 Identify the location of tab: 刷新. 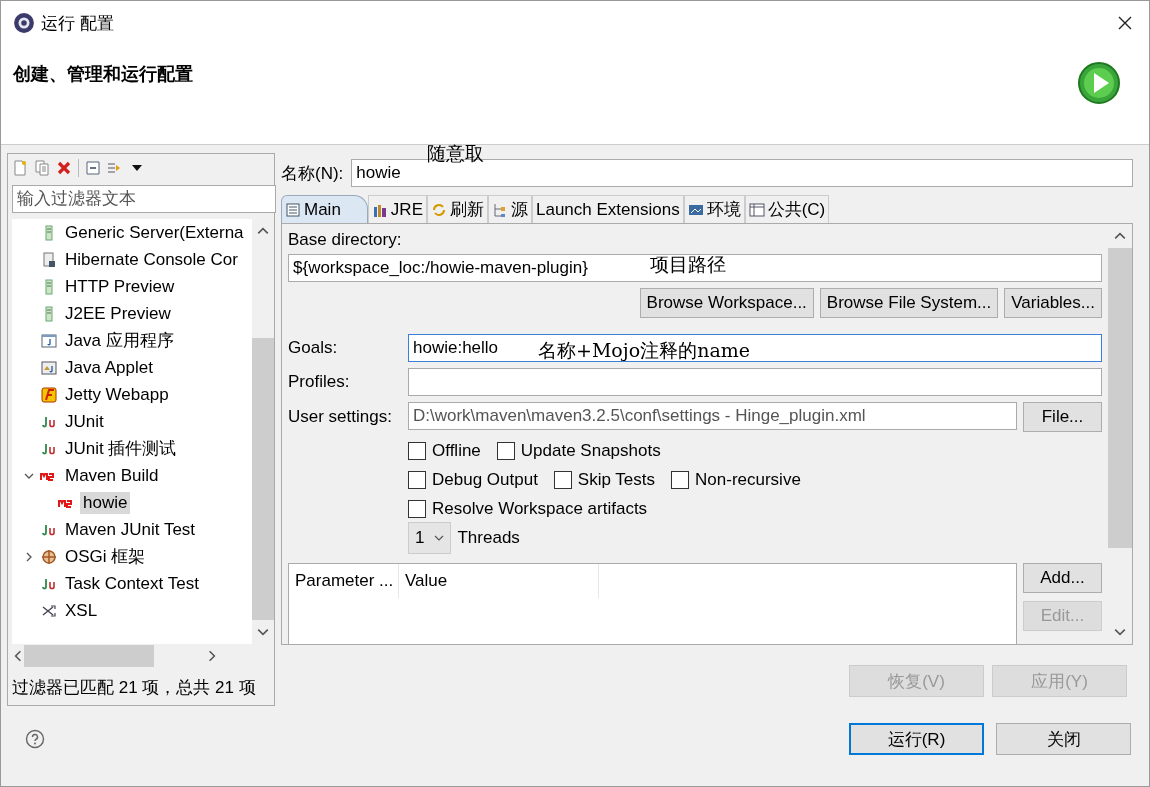
(457, 209).